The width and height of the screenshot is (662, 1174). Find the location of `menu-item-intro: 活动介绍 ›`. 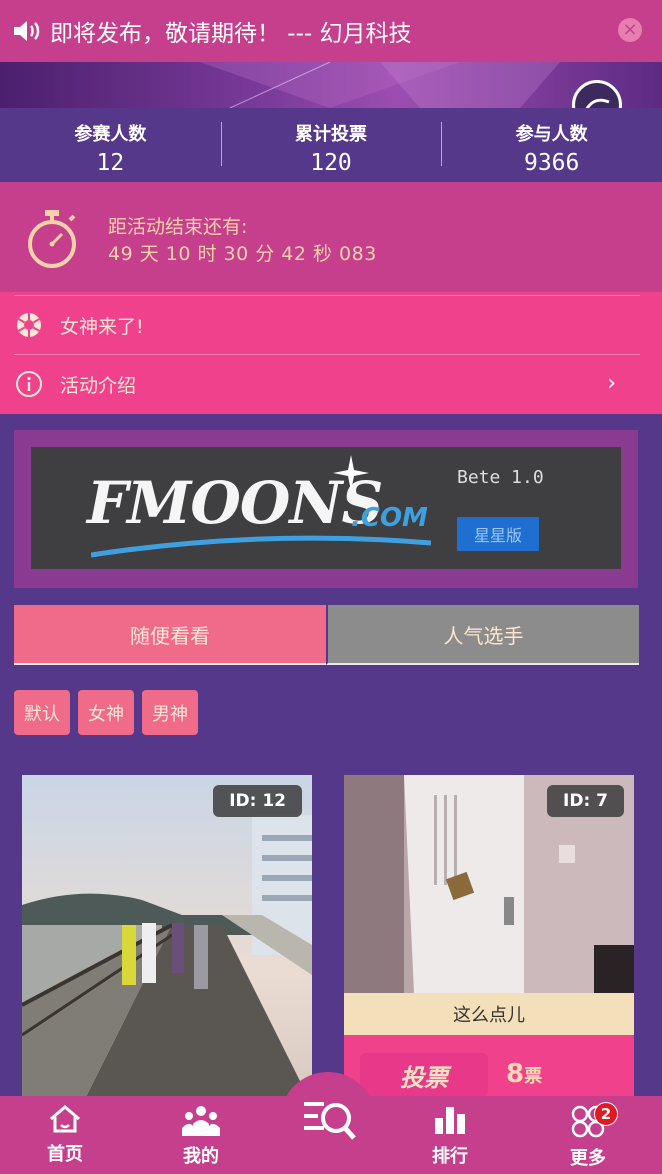

menu-item-intro: 活动介绍 › is located at coordinates (327, 384).